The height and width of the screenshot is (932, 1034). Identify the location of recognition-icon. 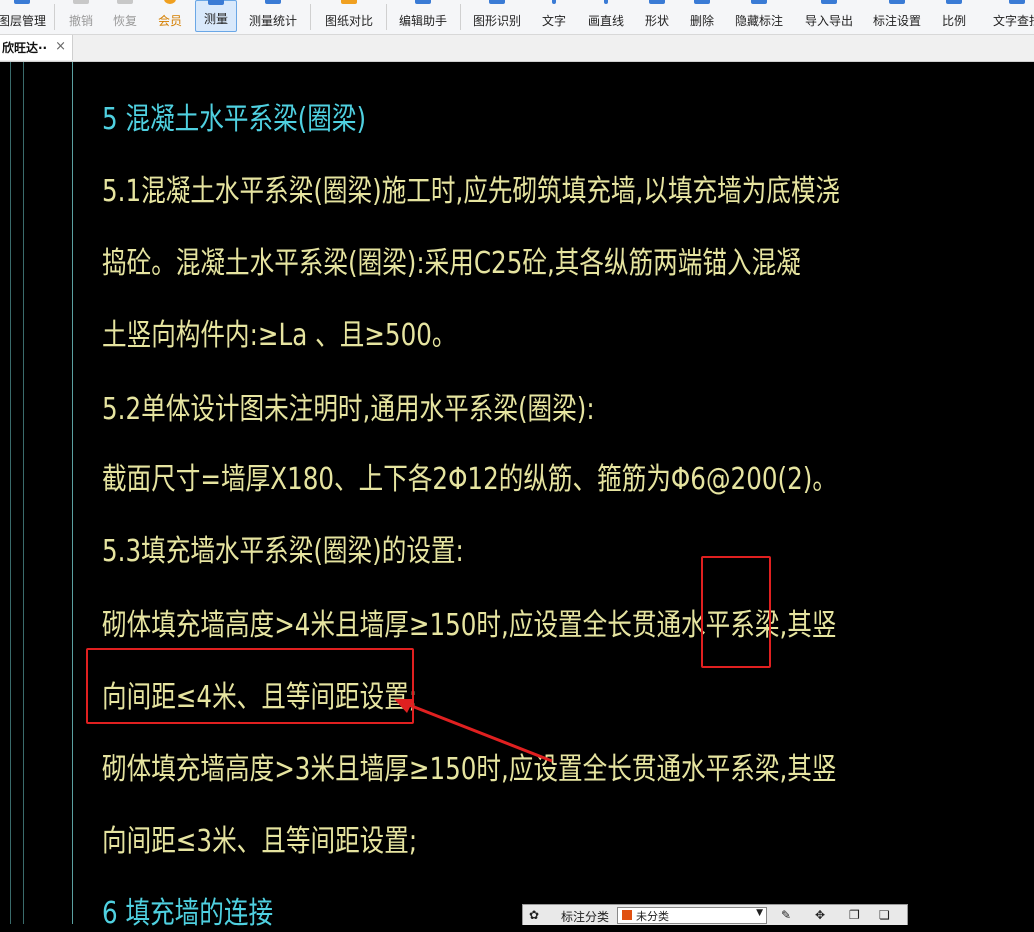
(497, 2).